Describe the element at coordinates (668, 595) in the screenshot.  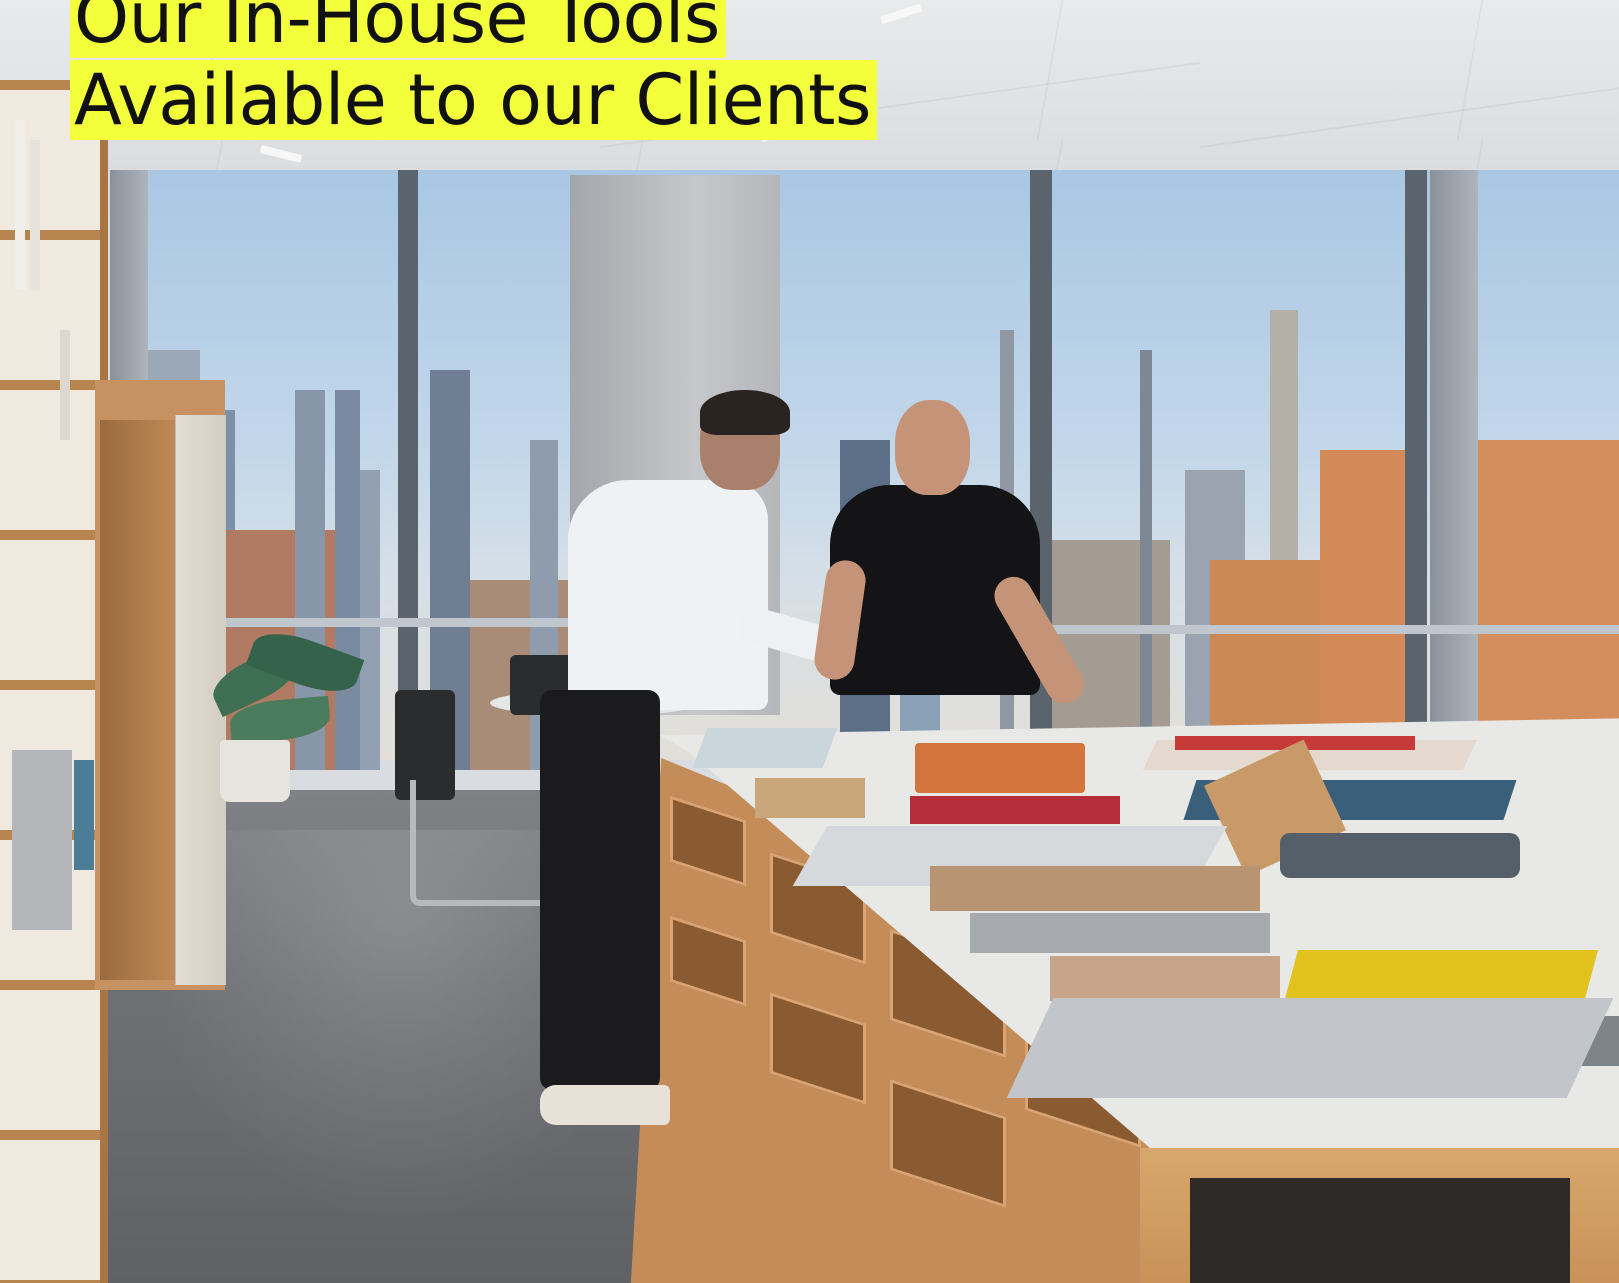
I see `person-shirt` at that location.